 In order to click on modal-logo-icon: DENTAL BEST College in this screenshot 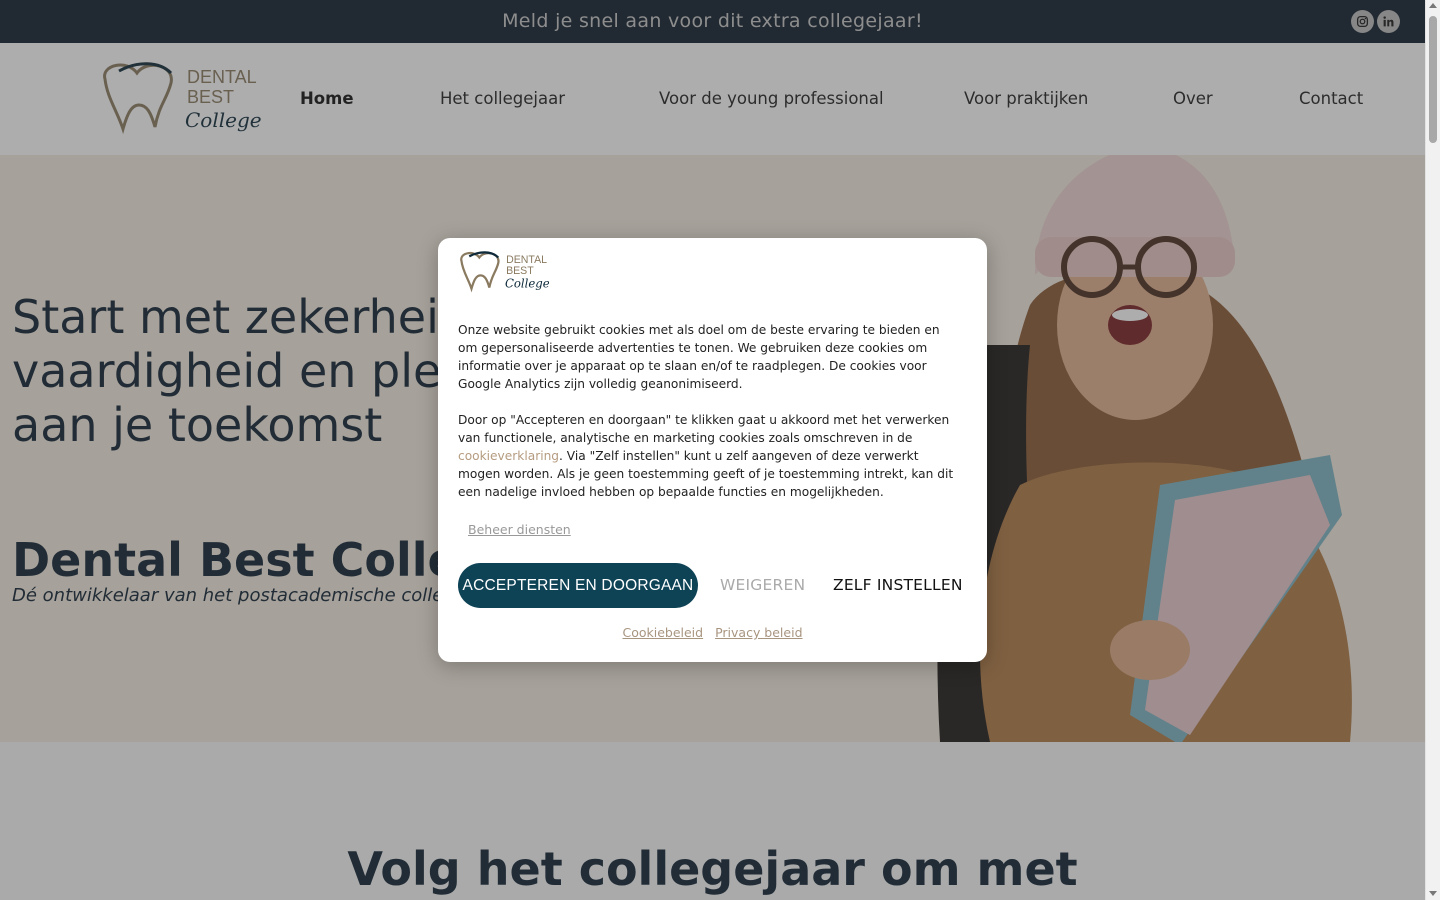, I will do `click(504, 272)`.